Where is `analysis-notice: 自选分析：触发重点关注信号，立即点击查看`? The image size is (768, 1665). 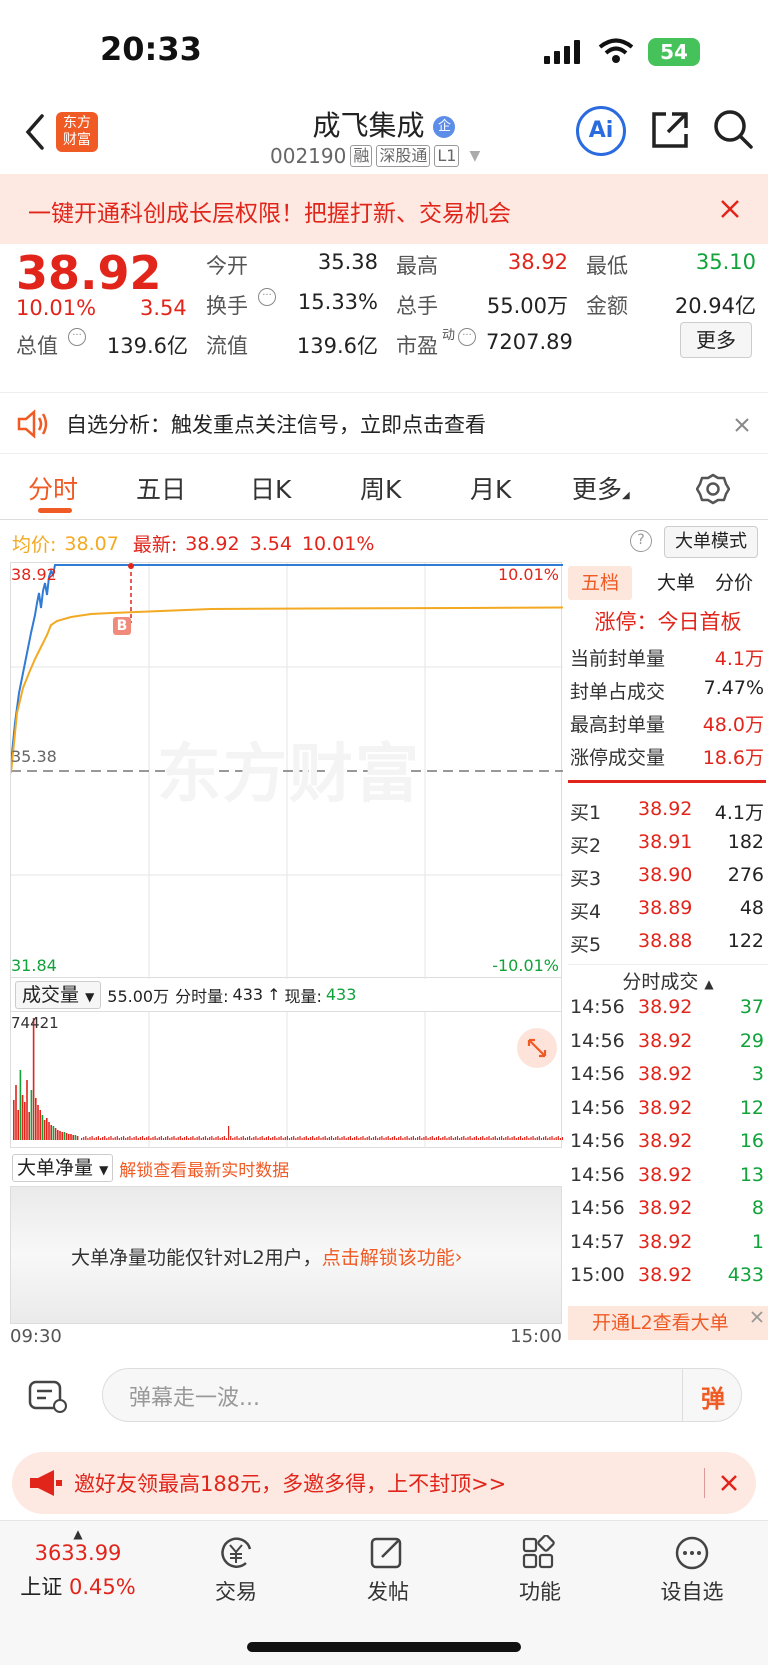
analysis-notice: 自选分析：触发重点关注信号，立即点击查看 is located at coordinates (384, 423).